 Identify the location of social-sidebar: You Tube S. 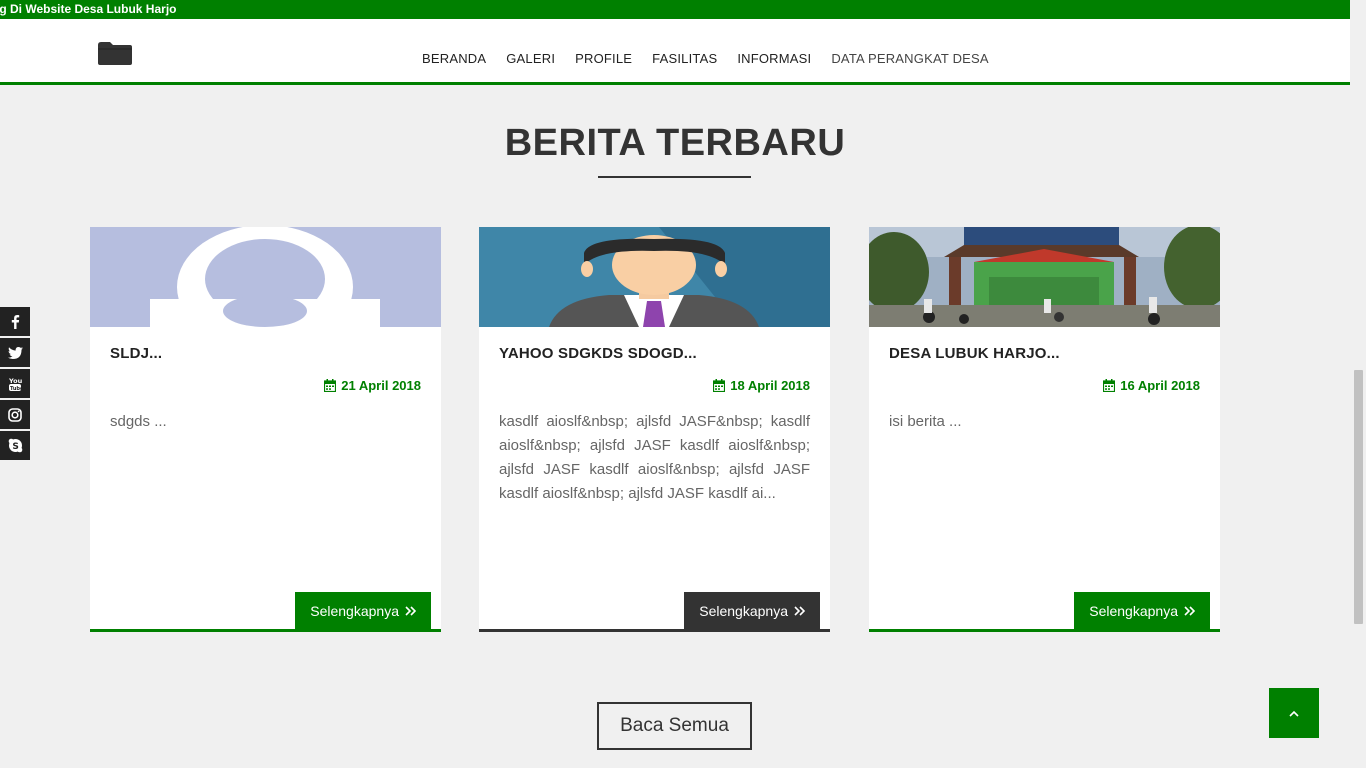
(15, 384).